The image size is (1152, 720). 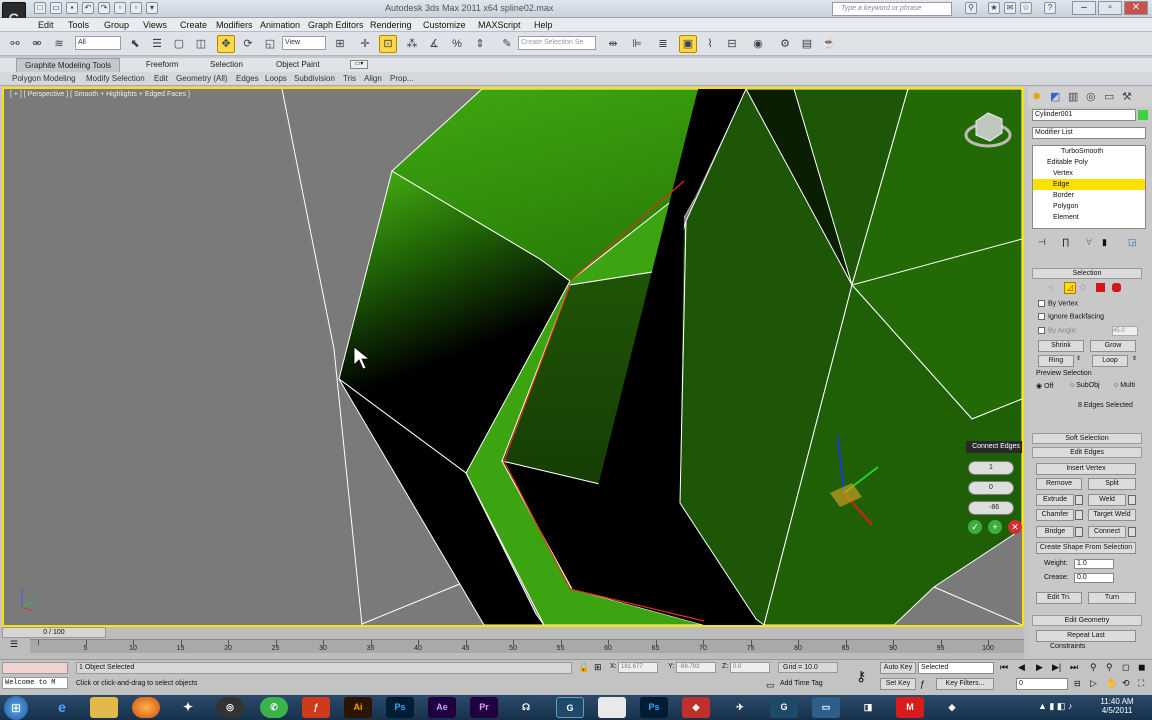 What do you see at coordinates (971, 8) in the screenshot?
I see `binoculars-icon: ⚲` at bounding box center [971, 8].